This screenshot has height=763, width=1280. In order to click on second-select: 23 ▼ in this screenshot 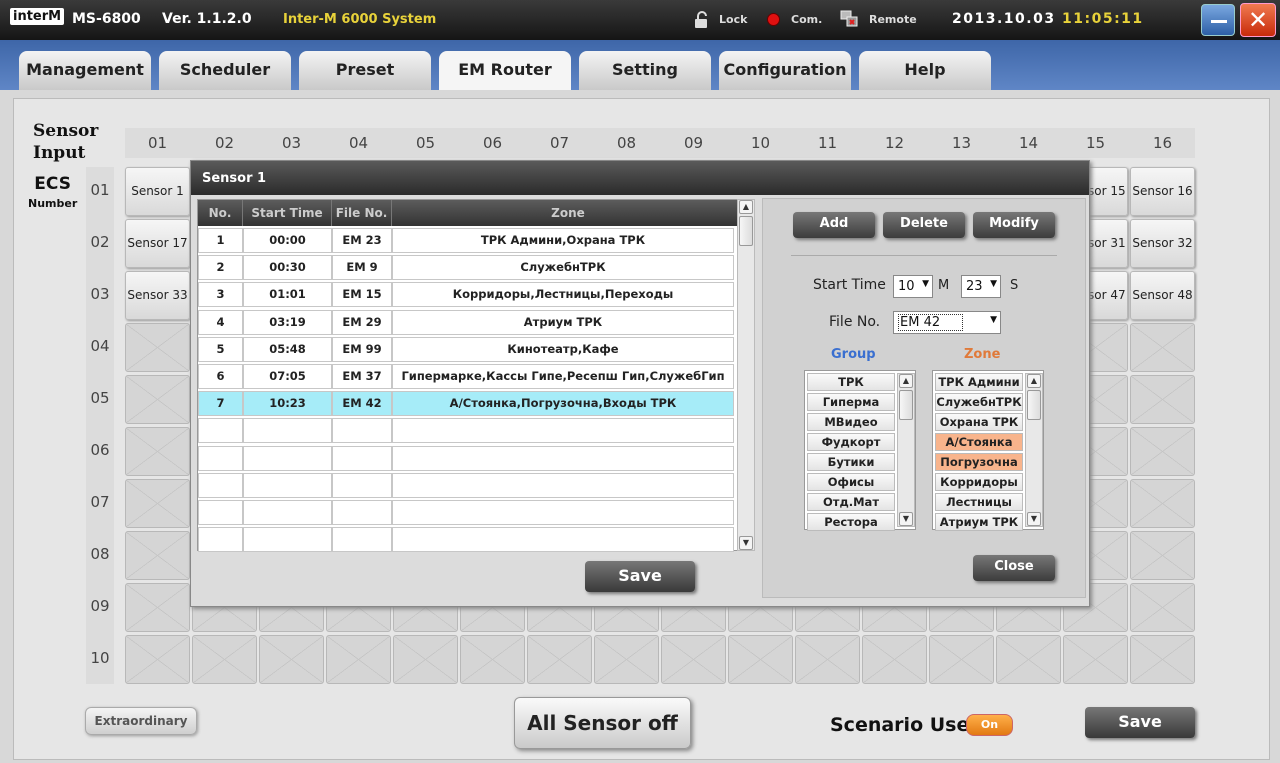, I will do `click(981, 286)`.